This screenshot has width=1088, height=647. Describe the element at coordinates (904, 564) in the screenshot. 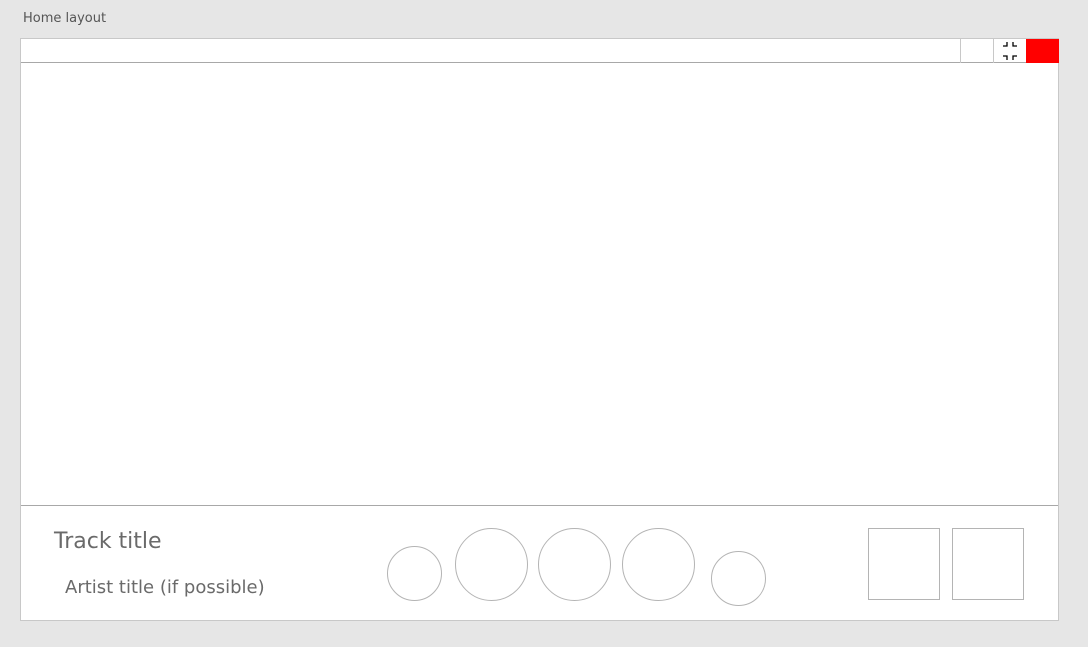

I see `queue-button` at that location.